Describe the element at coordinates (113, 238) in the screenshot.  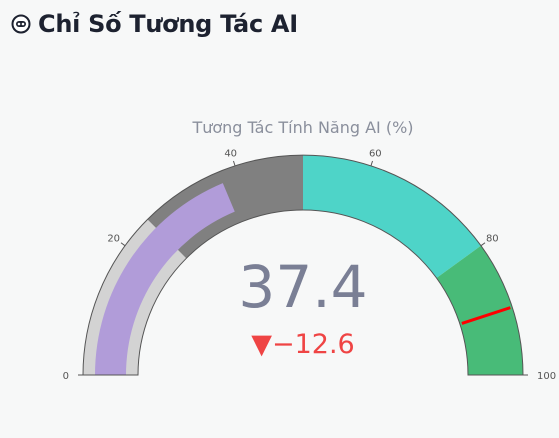
I see `gauge-tick-label: 20` at that location.